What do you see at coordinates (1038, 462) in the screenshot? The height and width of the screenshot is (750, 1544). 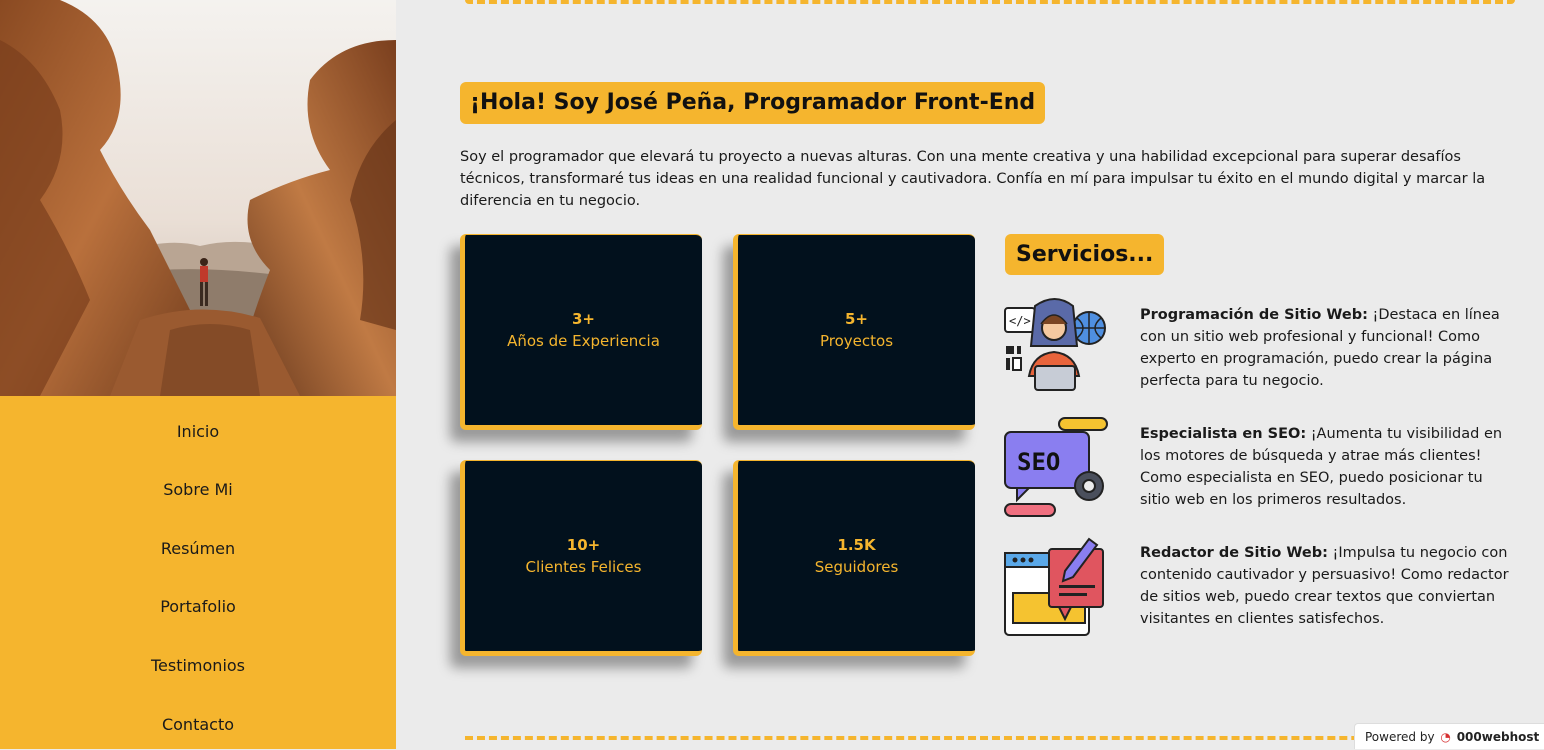 I see `svg-text: SEO` at bounding box center [1038, 462].